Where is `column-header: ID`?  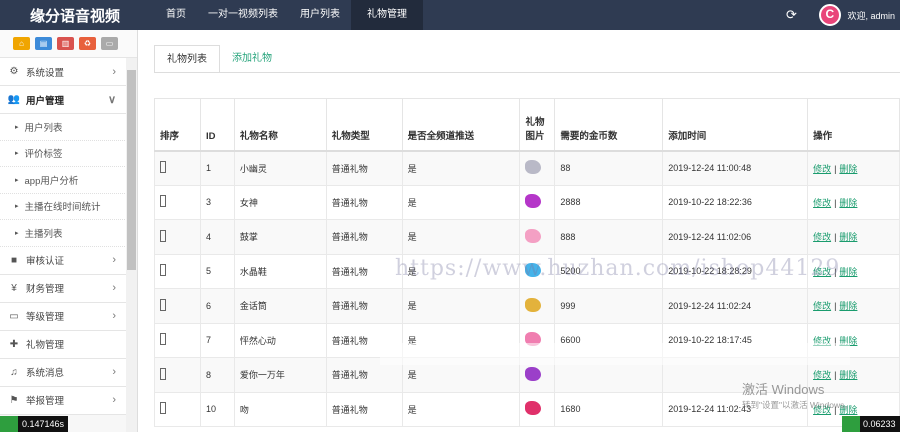
column-header: ID is located at coordinates (217, 125).